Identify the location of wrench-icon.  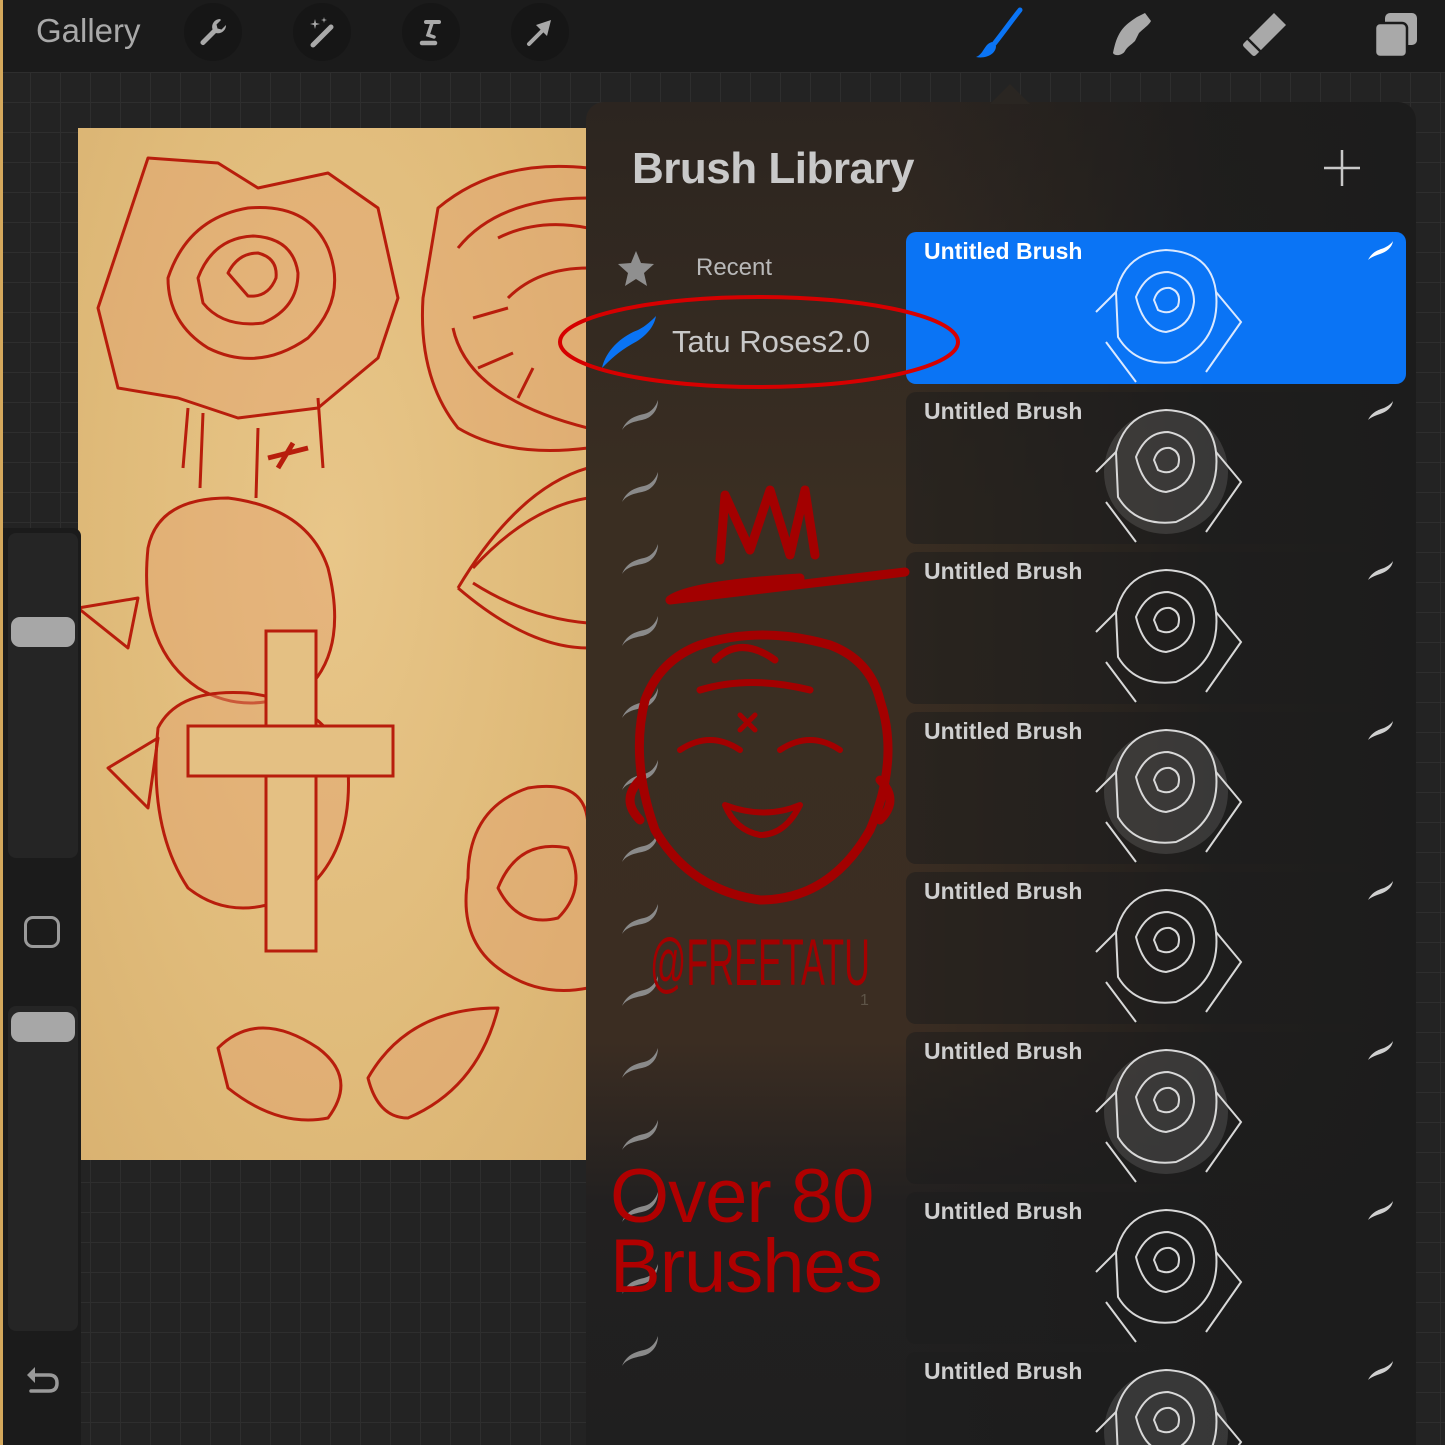
(213, 32).